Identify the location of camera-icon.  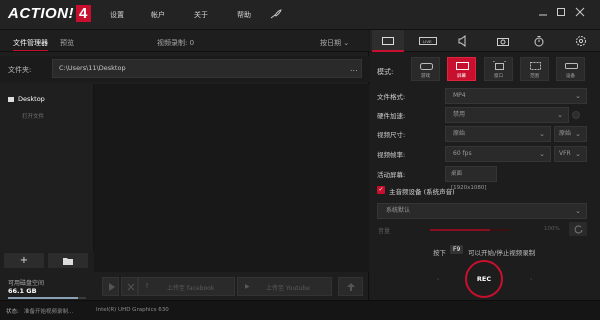
(503, 42).